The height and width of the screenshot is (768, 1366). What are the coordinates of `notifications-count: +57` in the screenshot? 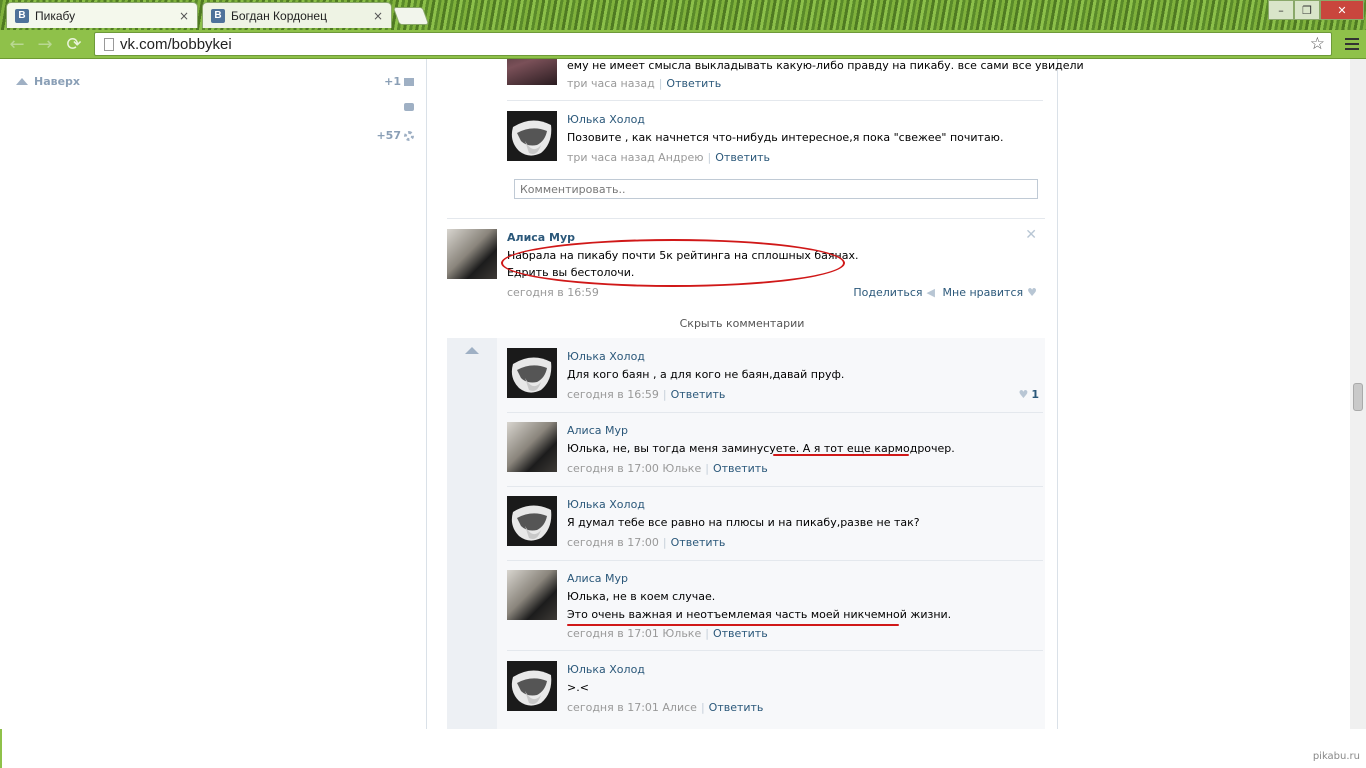 It's located at (388, 135).